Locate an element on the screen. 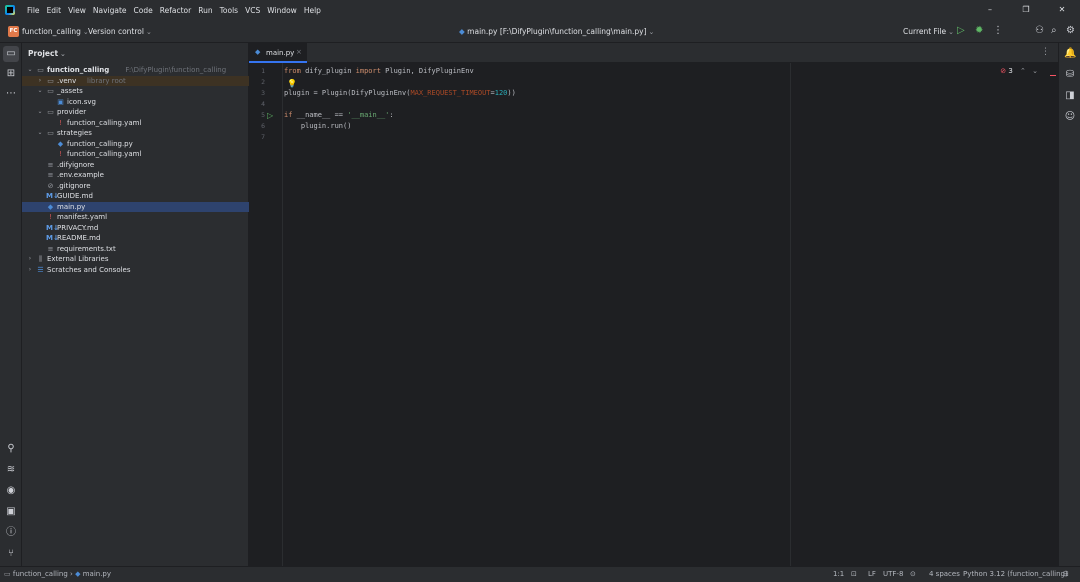  minimize-button: – is located at coordinates (990, 10).